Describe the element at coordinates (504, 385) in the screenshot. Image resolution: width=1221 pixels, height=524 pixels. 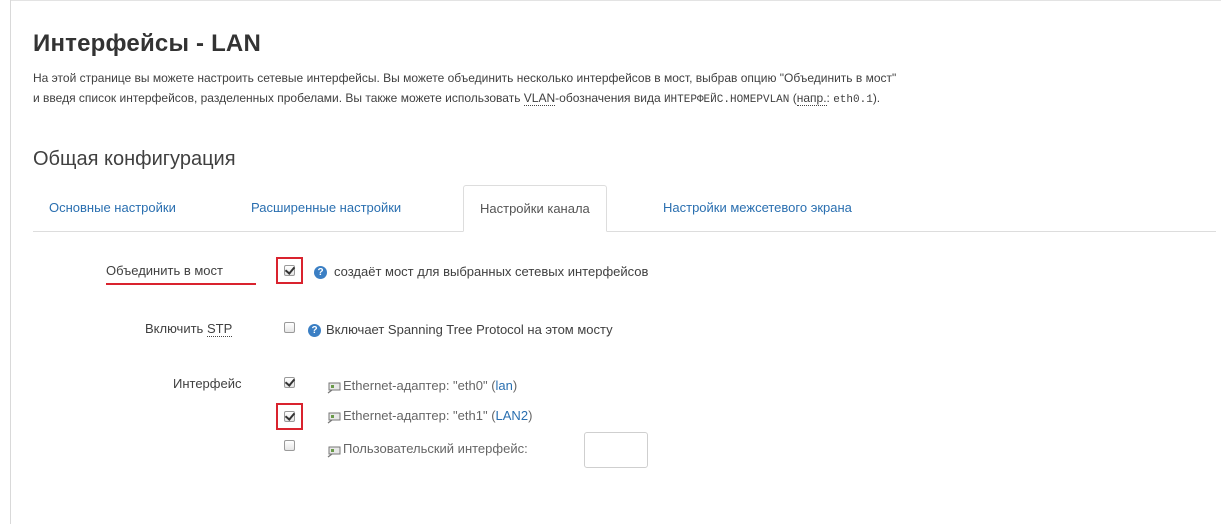
I see `interface-eth0-network-link: lan` at that location.